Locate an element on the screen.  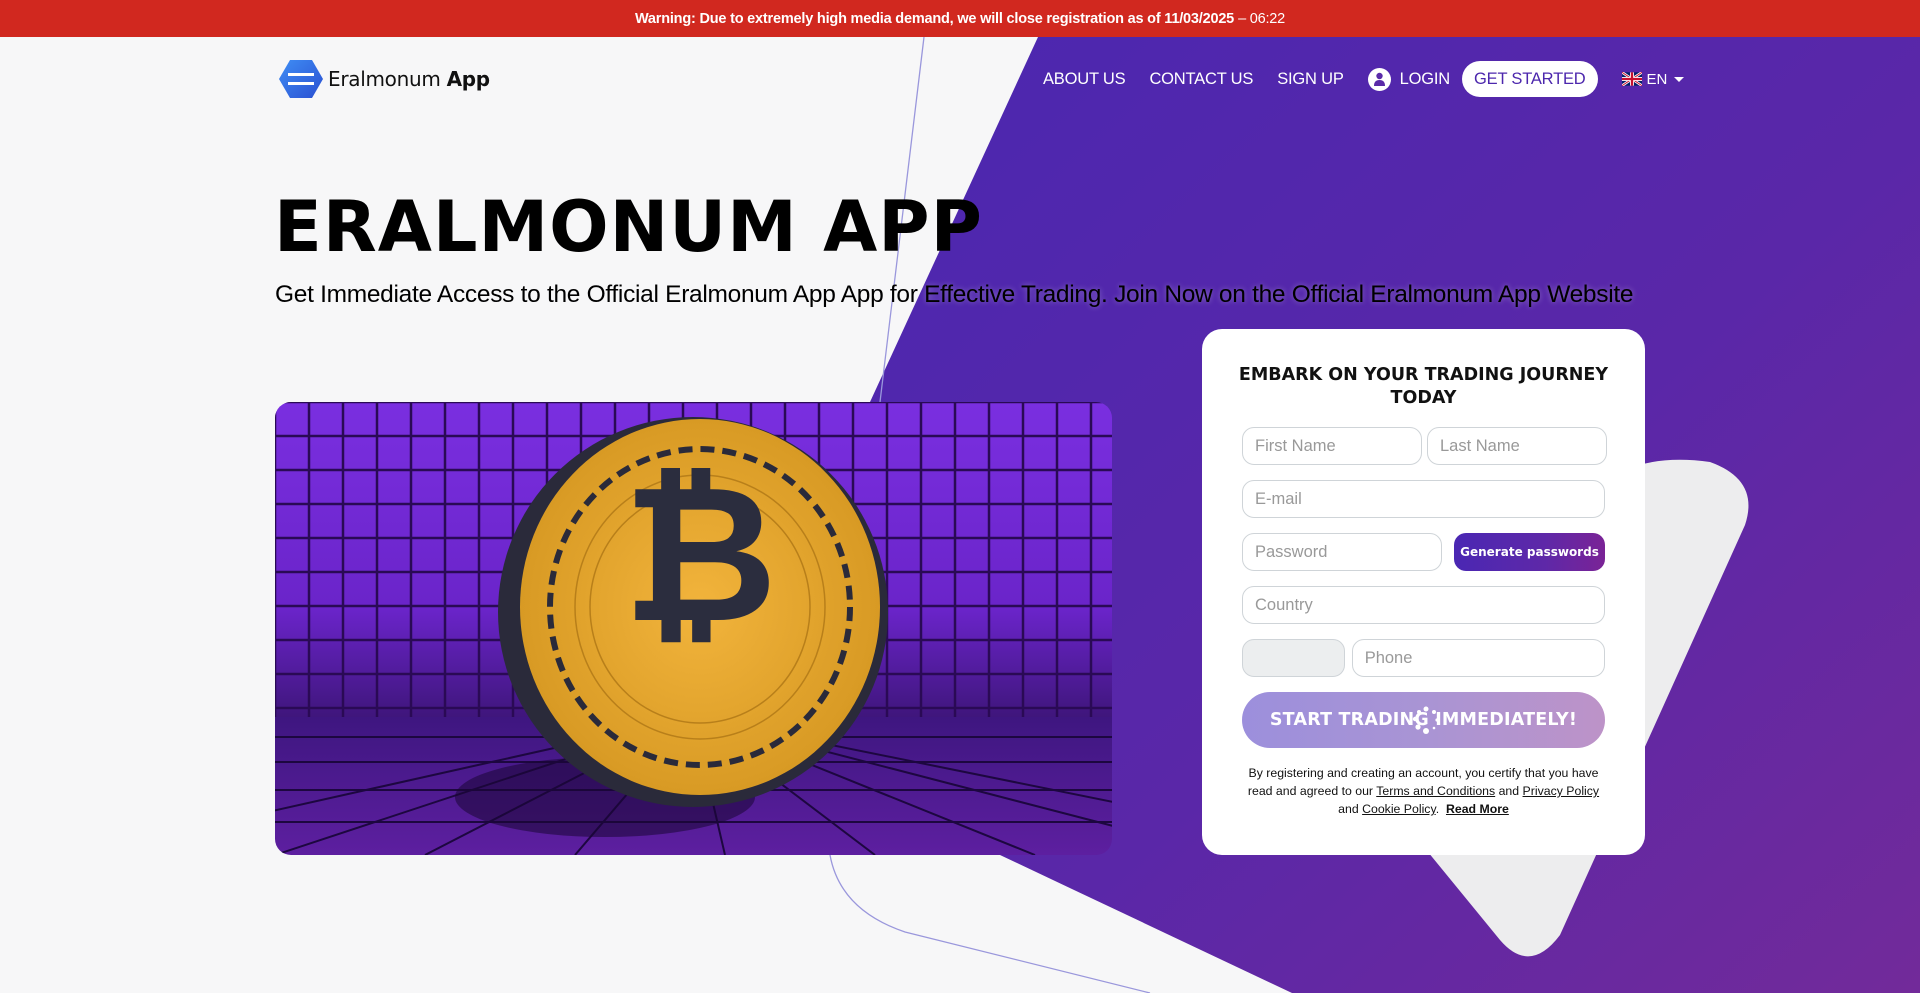
login-label: LOGIN is located at coordinates (1425, 78).